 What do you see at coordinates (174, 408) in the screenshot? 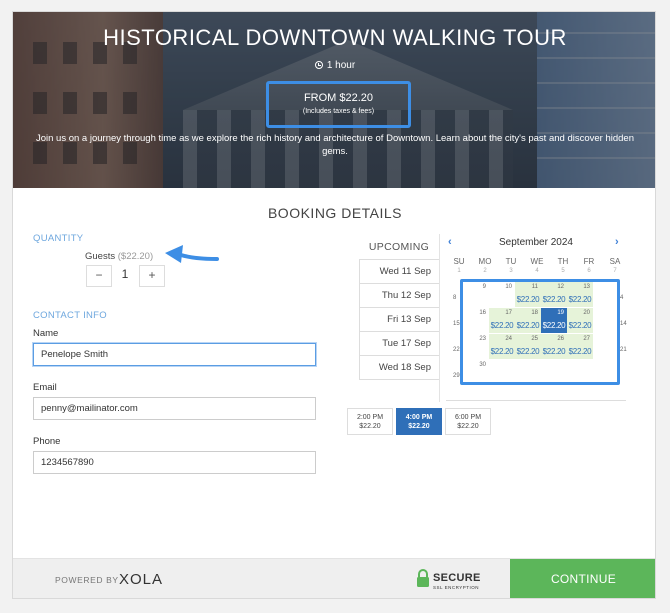
I see `email-input: penny@mailinator.com` at bounding box center [174, 408].